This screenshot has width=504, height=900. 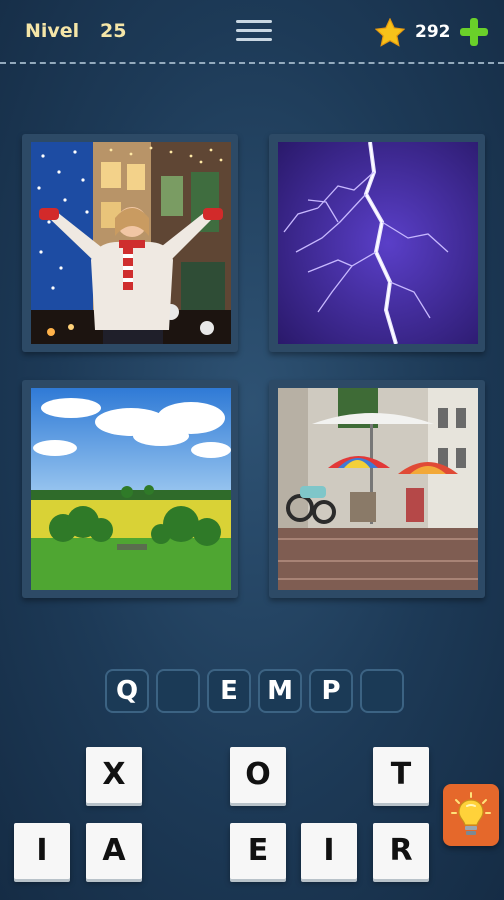 I want to click on letter-key: O, so click(x=258, y=775).